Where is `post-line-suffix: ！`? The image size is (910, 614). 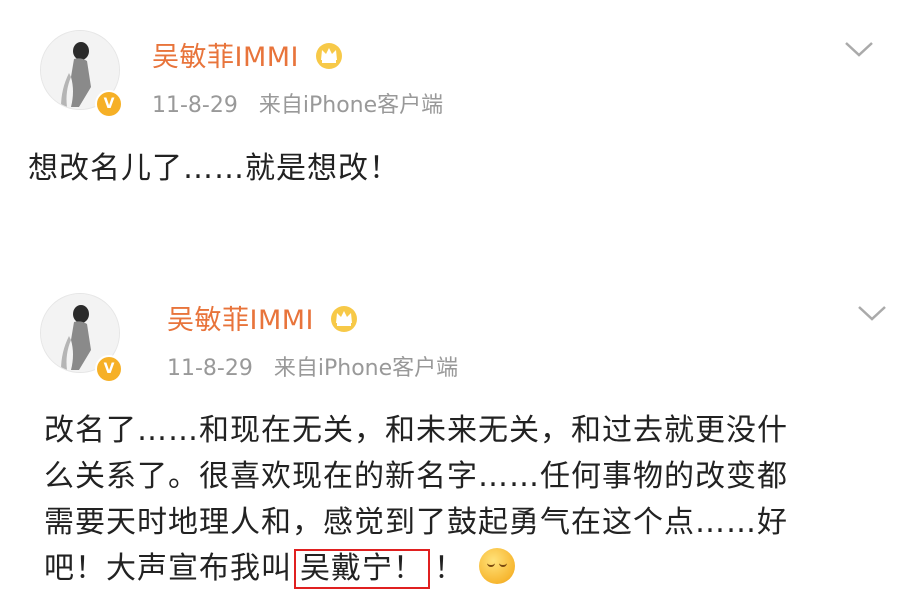 post-line-suffix: ！ is located at coordinates (449, 568).